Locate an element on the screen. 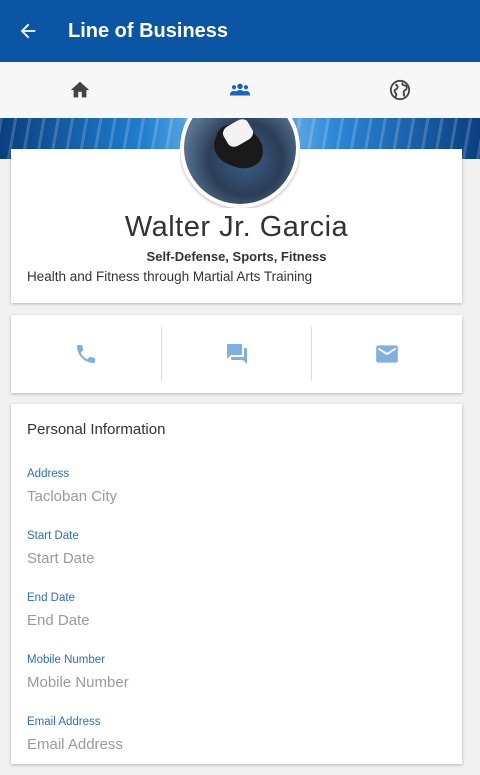  field-label: Mobile Number is located at coordinates (66, 660).